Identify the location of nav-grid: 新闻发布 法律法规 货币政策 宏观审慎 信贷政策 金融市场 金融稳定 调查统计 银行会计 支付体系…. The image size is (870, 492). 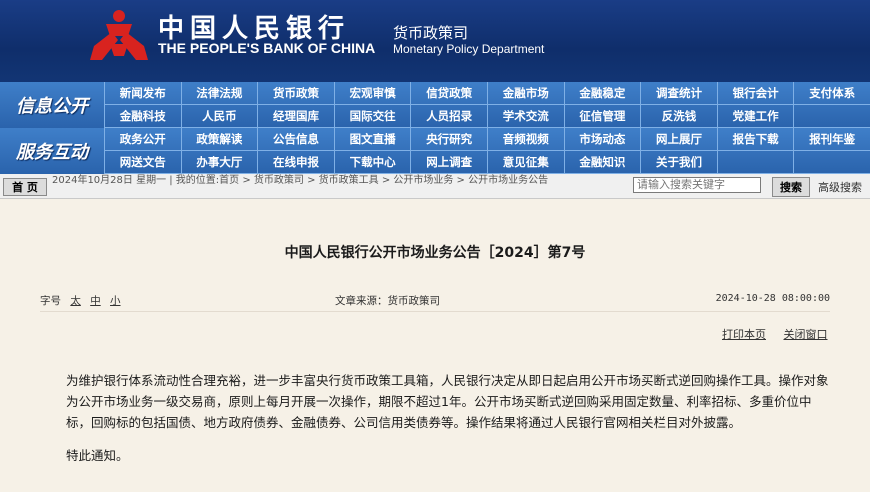
(487, 105).